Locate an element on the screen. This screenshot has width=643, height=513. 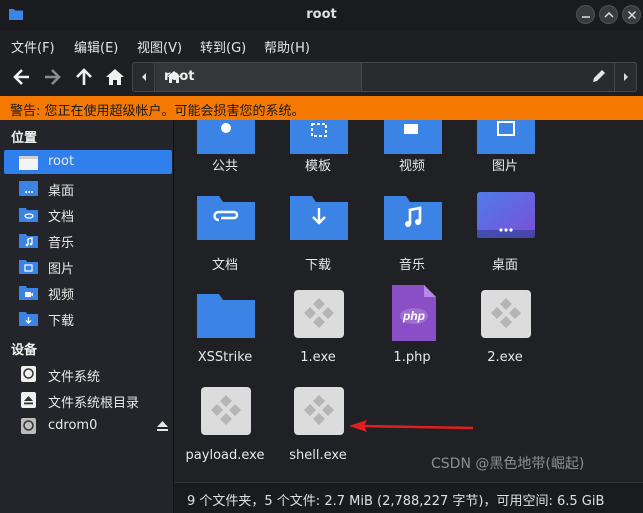
file-item: 2.exe is located at coordinates (505, 335).